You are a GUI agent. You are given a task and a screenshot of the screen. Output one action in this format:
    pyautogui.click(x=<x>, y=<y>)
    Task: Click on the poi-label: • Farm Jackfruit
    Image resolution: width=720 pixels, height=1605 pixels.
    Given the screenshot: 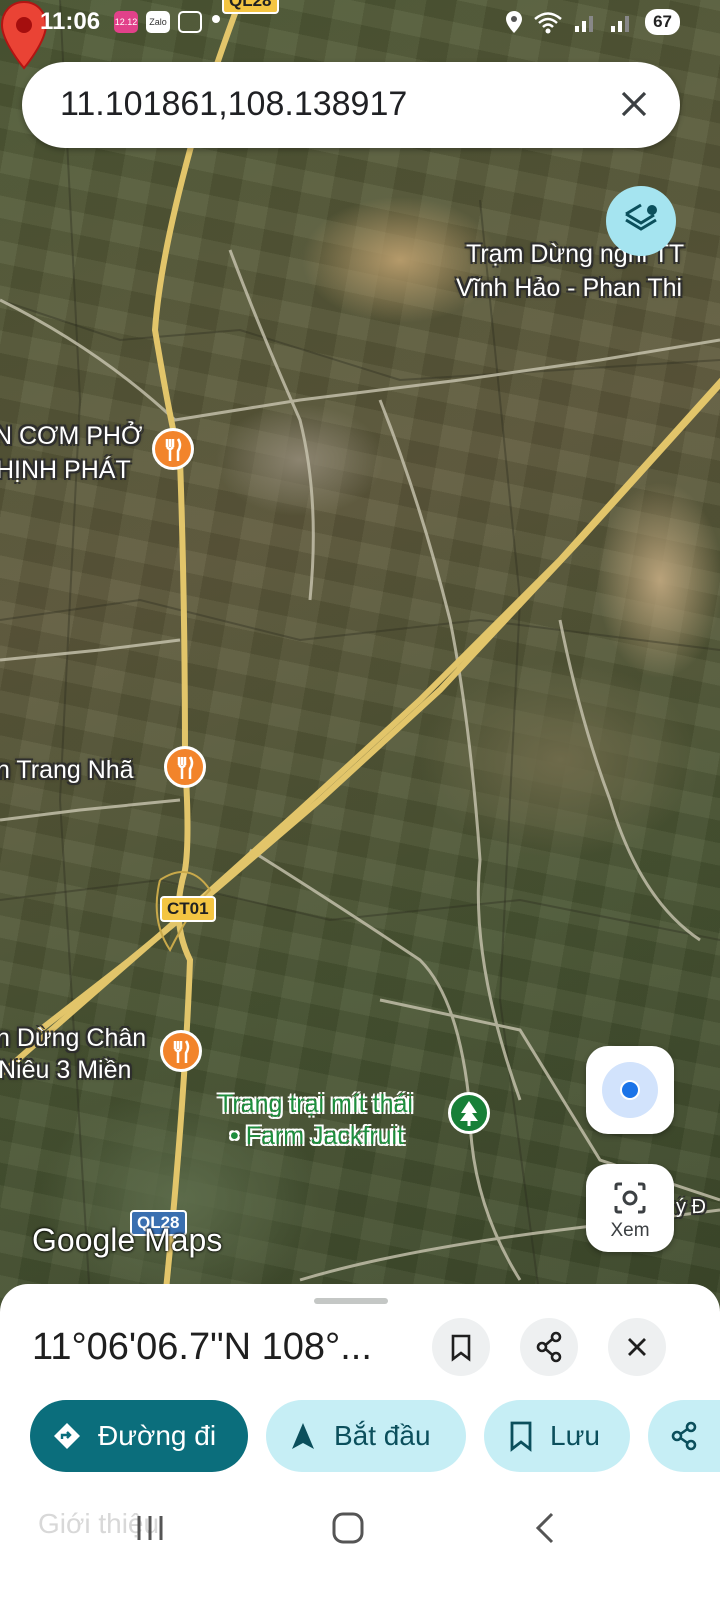 What is the action you would take?
    pyautogui.click(x=317, y=1136)
    